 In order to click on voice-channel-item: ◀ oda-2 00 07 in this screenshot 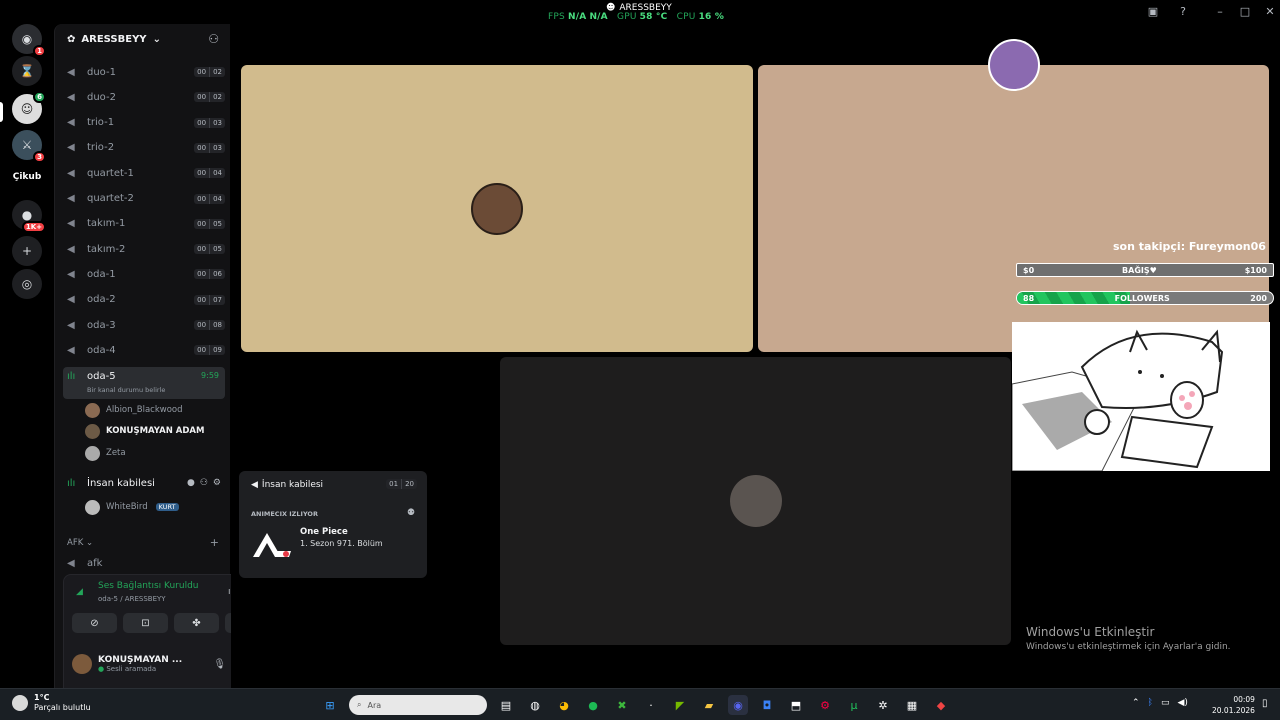, I will do `click(144, 300)`.